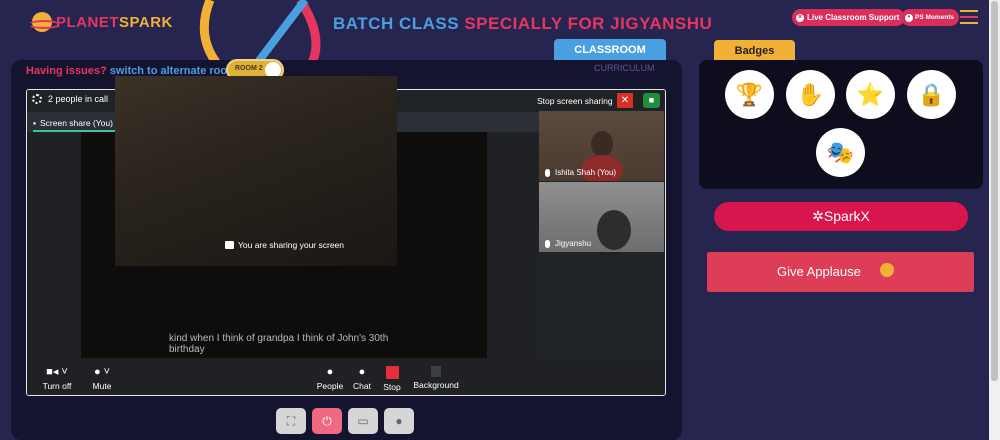  Describe the element at coordinates (624, 68) in the screenshot. I see `tab-curriculum: CURRICULUM` at that location.